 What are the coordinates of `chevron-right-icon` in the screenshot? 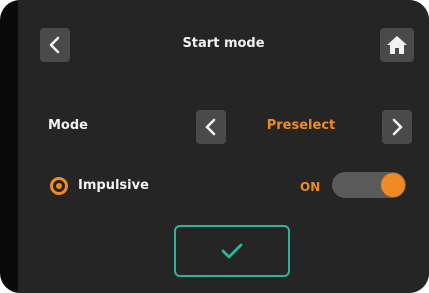 It's located at (397, 127).